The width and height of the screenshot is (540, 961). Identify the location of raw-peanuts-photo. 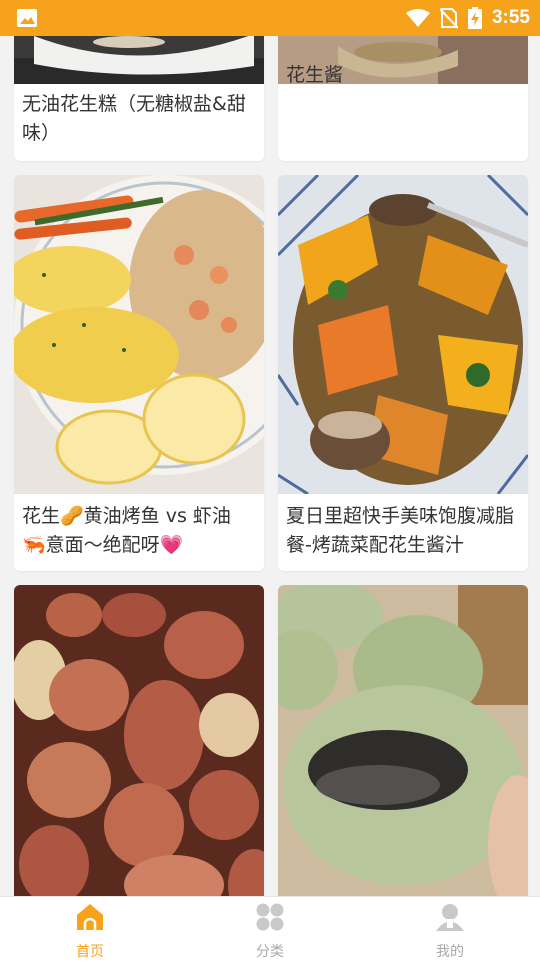
(139, 740).